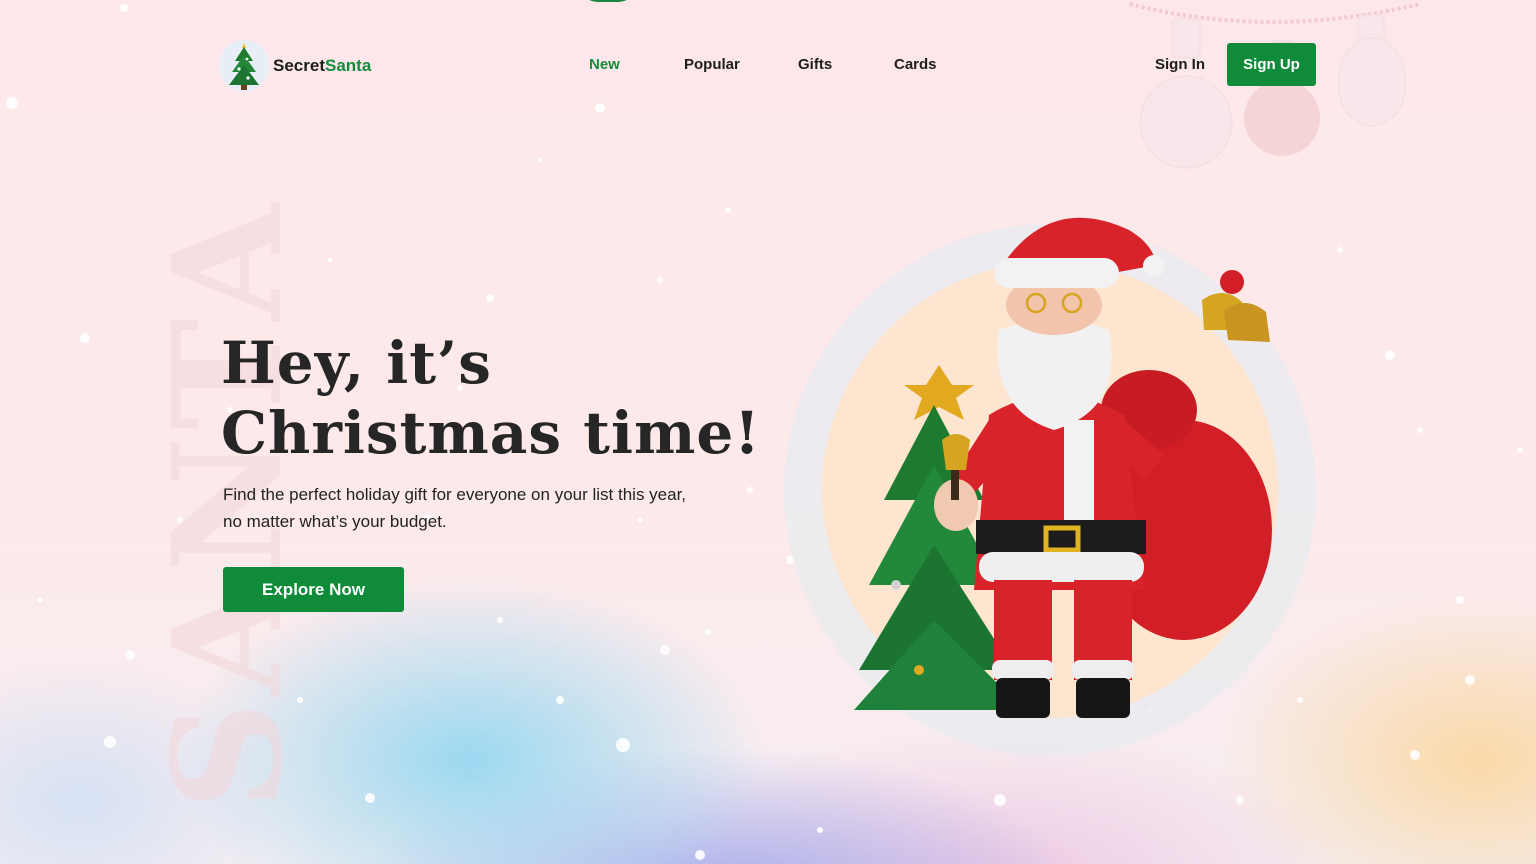 The width and height of the screenshot is (1536, 864). Describe the element at coordinates (608, 1) in the screenshot. I see `decorative-arc` at that location.